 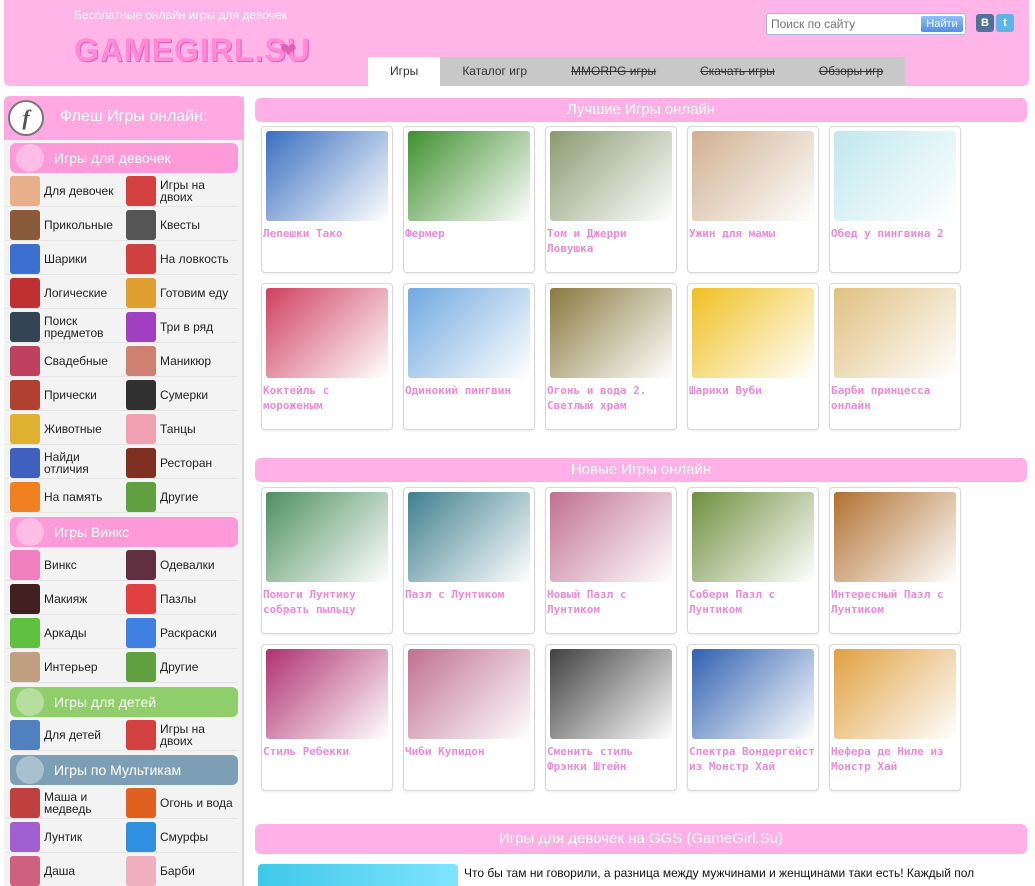 I want to click on game-card: Том и Джерри Ловушка, so click(x=611, y=199).